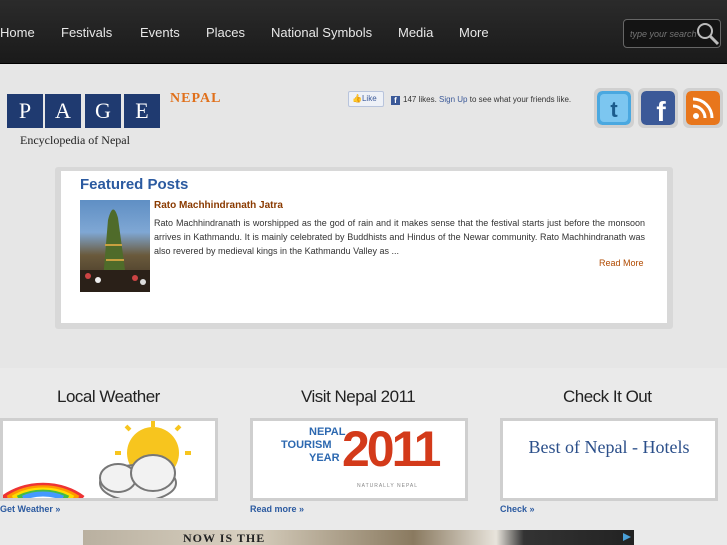  What do you see at coordinates (474, 32) in the screenshot?
I see `nav-more: More` at bounding box center [474, 32].